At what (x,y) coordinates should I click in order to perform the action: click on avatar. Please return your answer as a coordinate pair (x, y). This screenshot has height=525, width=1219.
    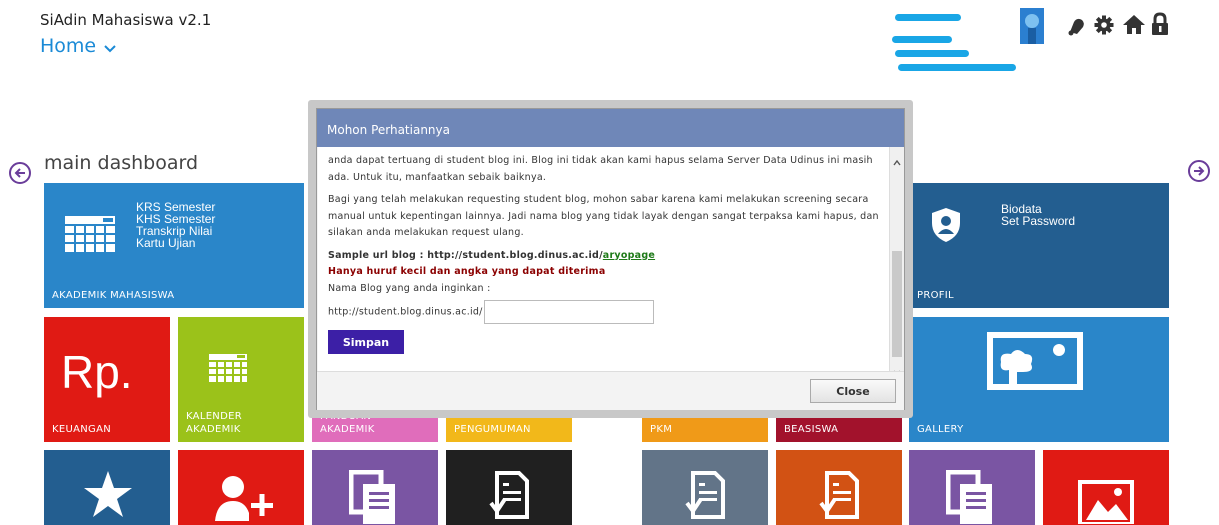
    Looking at the image, I should click on (1032, 26).